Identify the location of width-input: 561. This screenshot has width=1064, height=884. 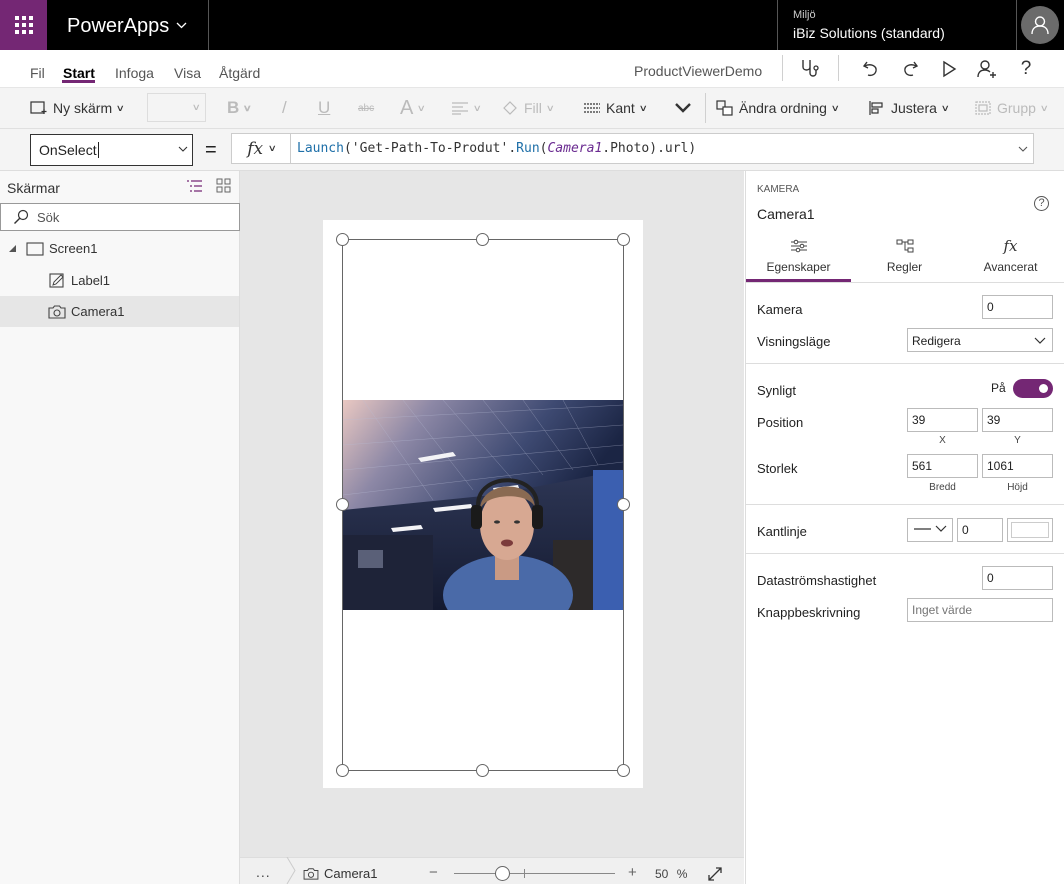
(942, 466).